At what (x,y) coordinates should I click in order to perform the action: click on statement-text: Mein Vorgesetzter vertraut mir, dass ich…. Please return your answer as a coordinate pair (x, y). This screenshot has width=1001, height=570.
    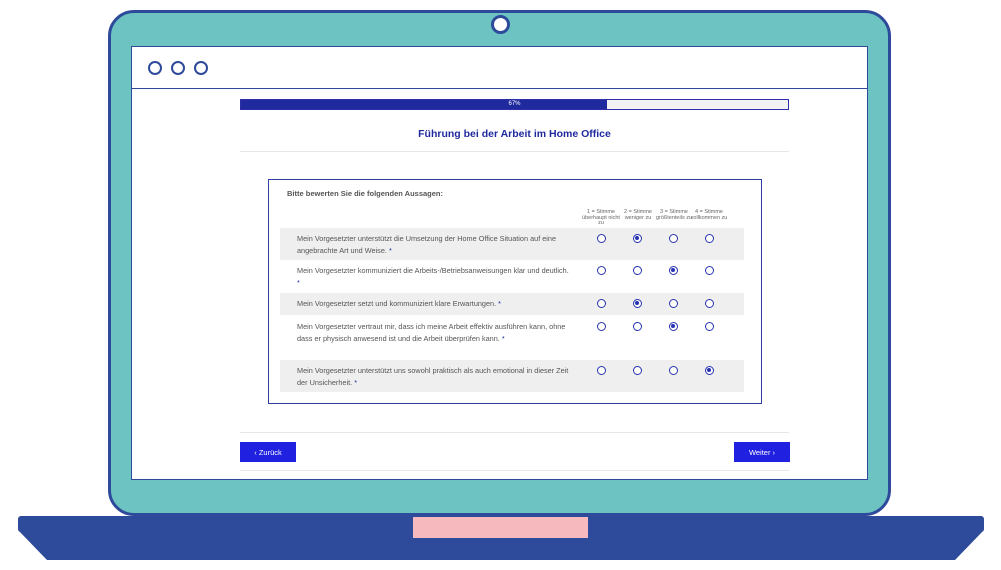
    Looking at the image, I should click on (434, 332).